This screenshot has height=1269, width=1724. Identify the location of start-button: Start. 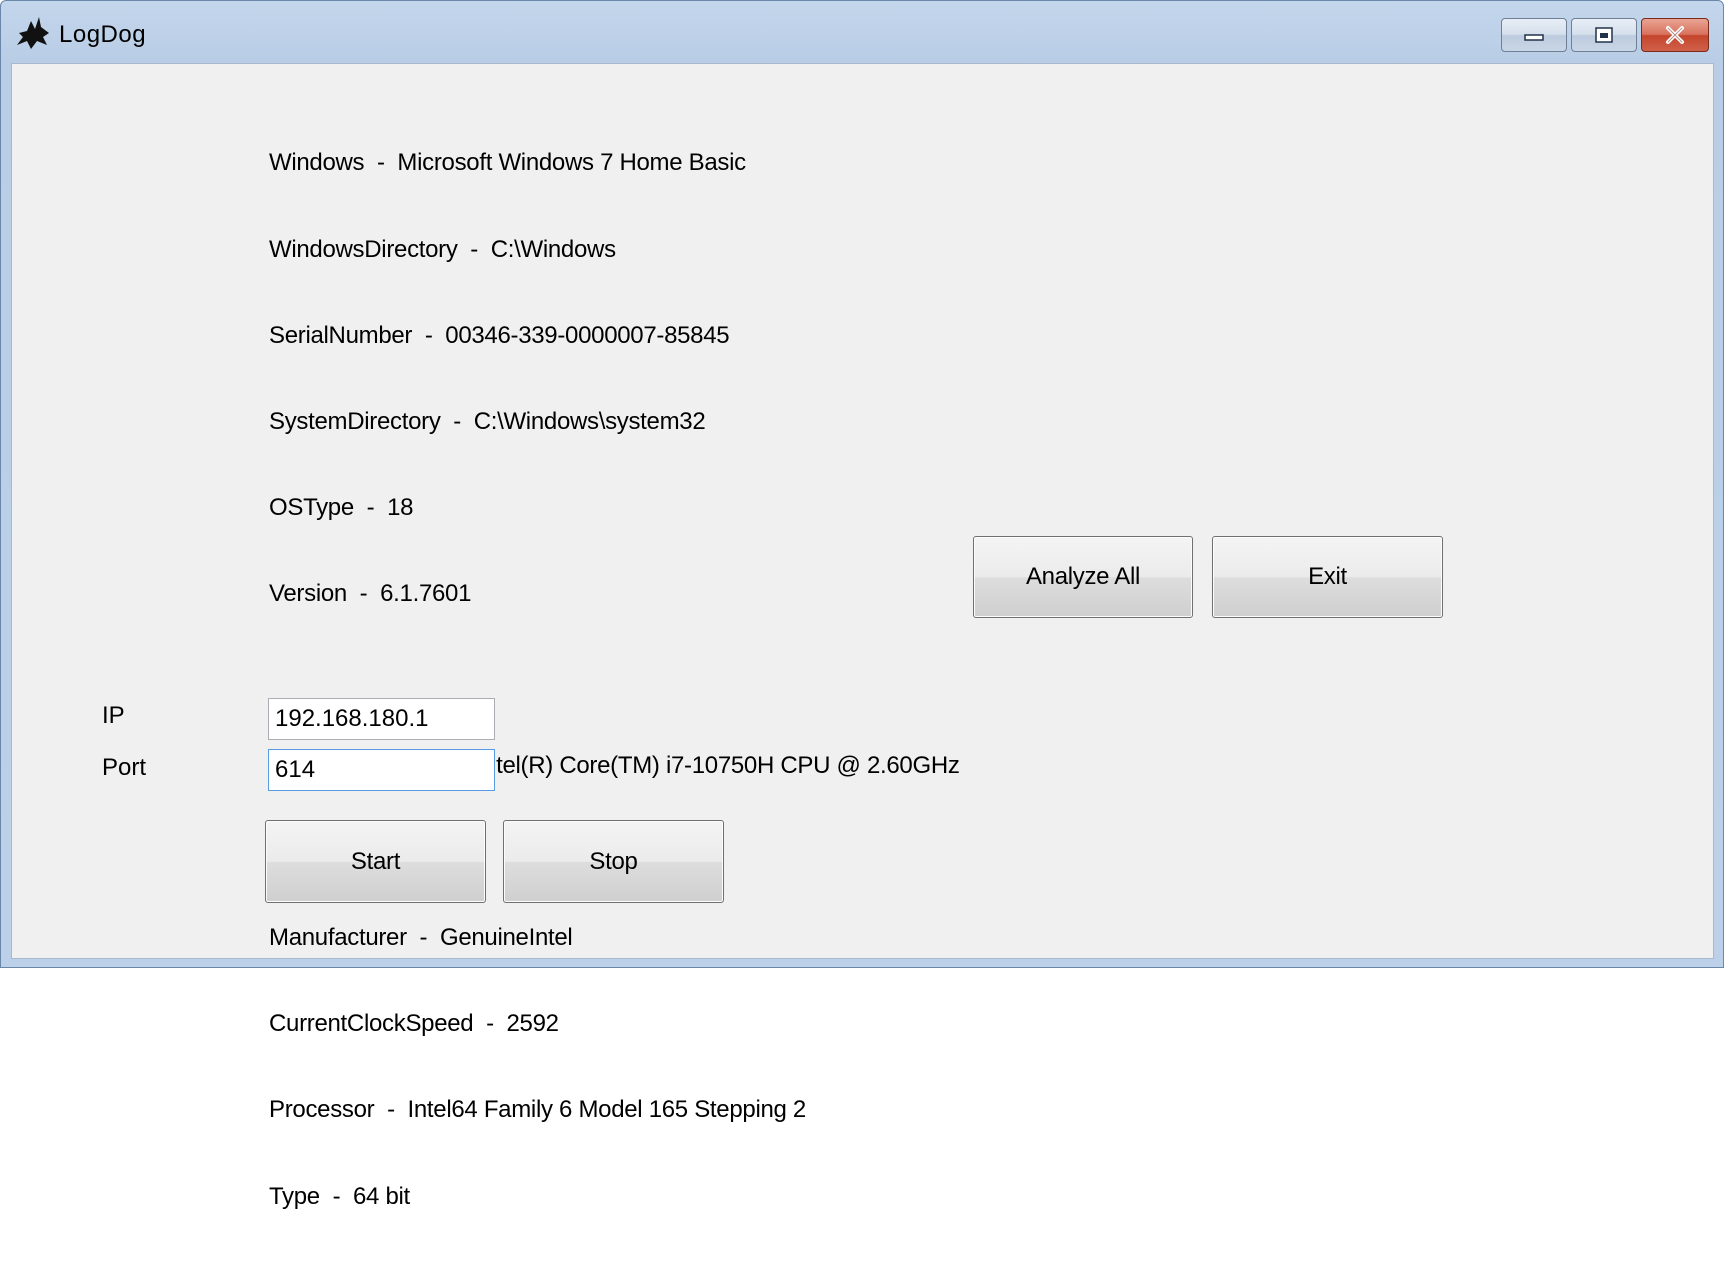
(375, 861).